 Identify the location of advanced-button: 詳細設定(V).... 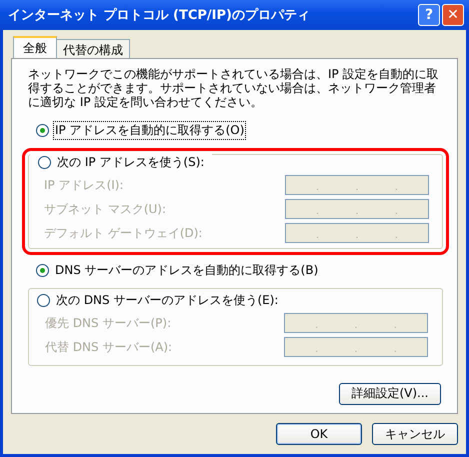
(390, 393).